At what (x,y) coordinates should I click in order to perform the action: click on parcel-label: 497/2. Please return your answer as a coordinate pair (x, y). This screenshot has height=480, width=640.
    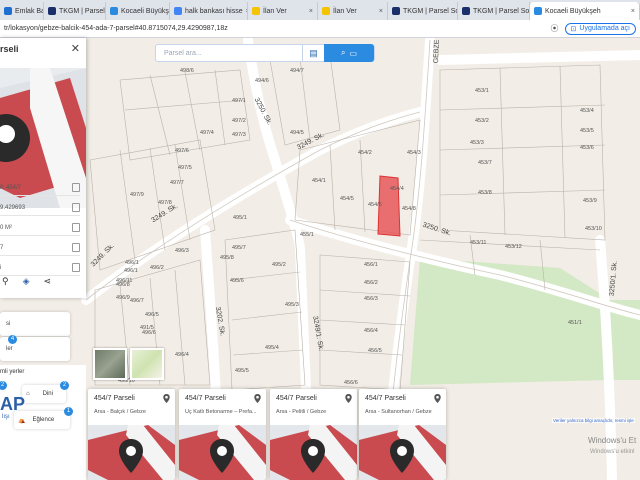
    Looking at the image, I should click on (239, 121).